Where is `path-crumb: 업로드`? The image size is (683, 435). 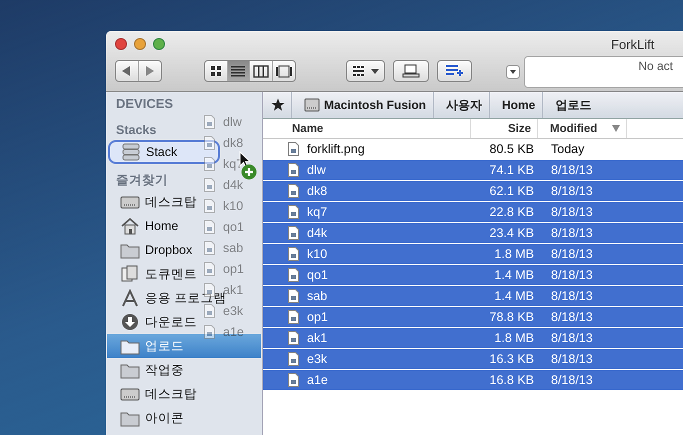 path-crumb: 업로드 is located at coordinates (570, 105).